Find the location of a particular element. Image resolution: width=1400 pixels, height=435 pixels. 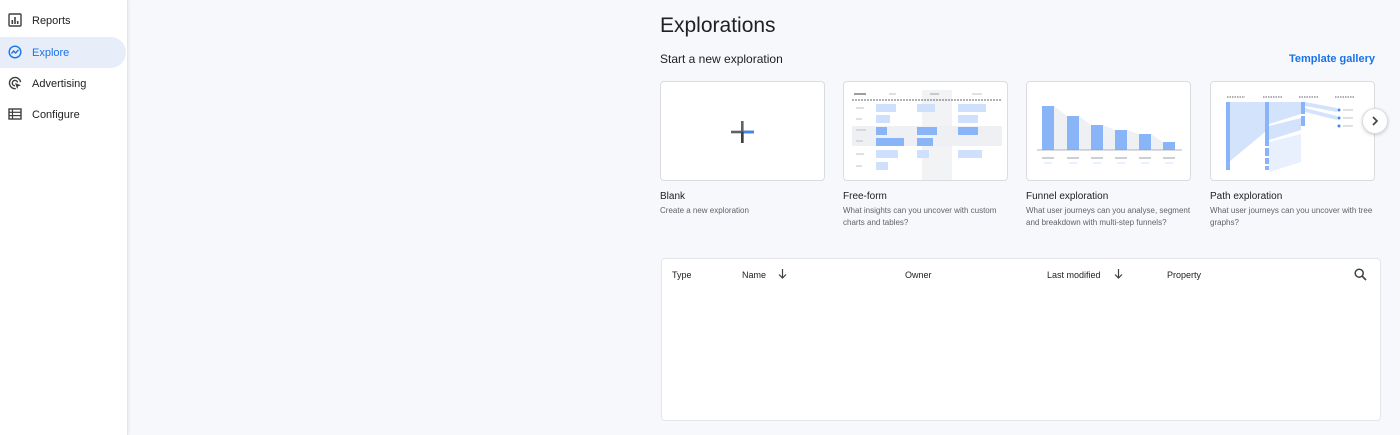

sidebar-item-label: Advertising is located at coordinates (59, 83).